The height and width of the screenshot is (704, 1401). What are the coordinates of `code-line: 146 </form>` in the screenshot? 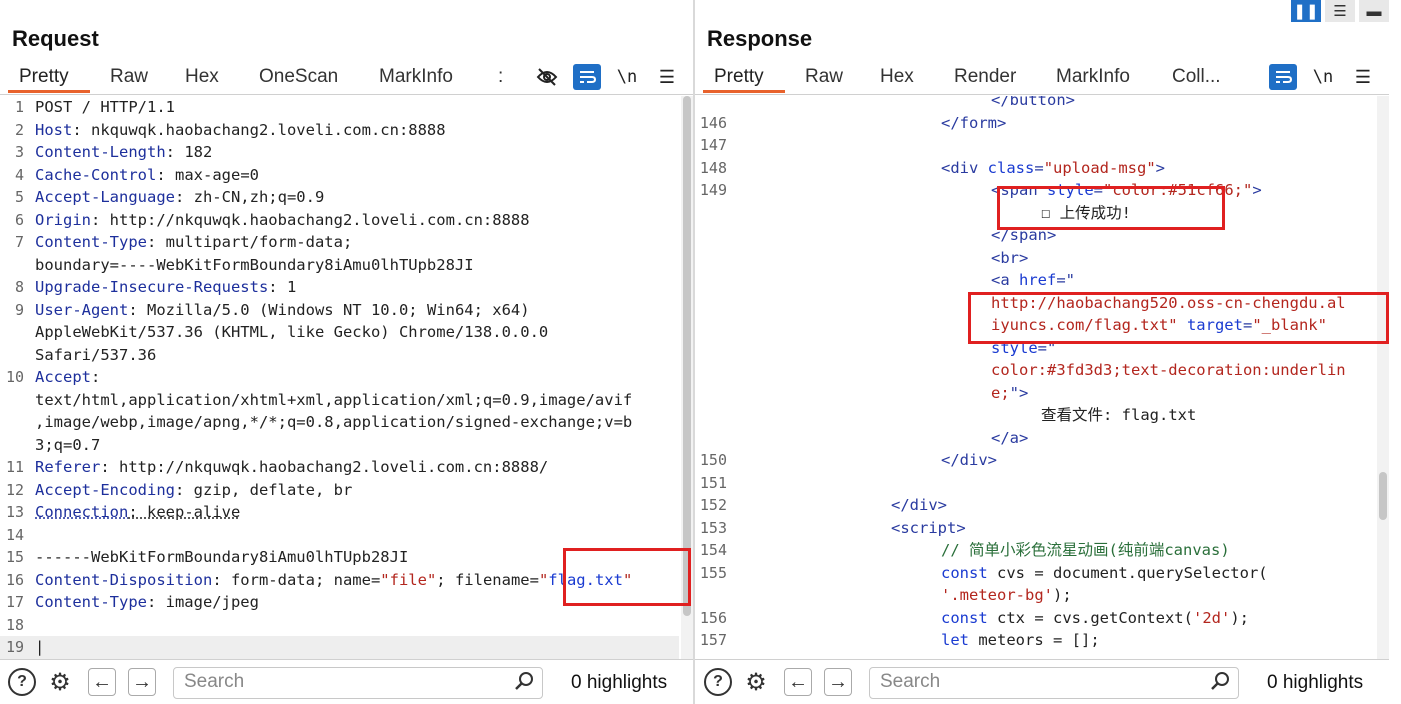 It's located at (1035, 123).